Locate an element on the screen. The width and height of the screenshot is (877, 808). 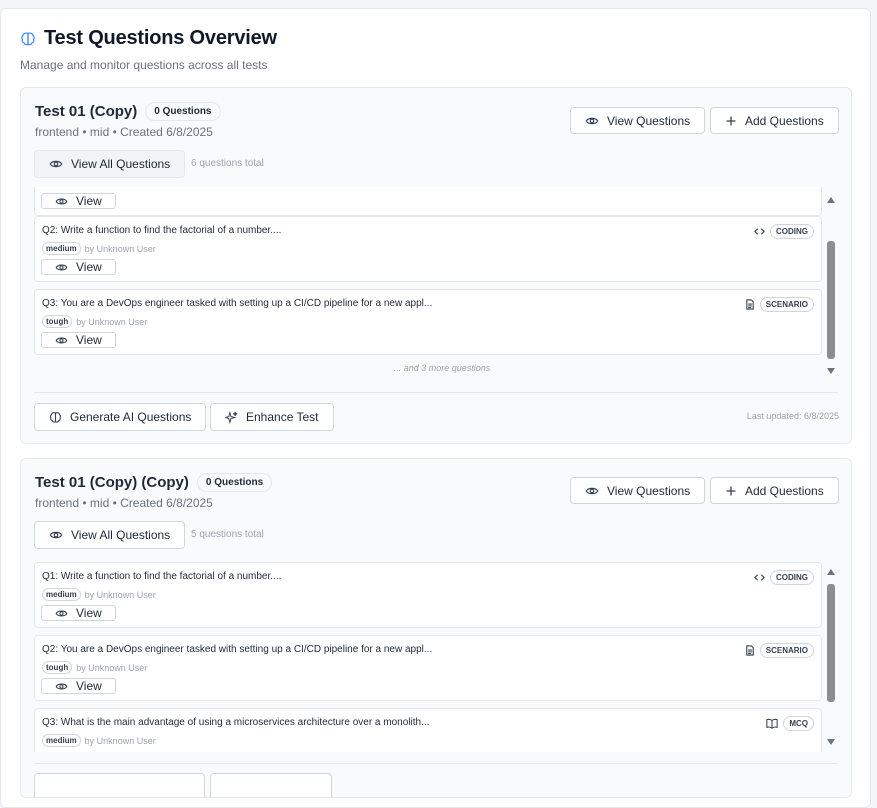
test-title: Test 01 (Copy) is located at coordinates (86, 111).